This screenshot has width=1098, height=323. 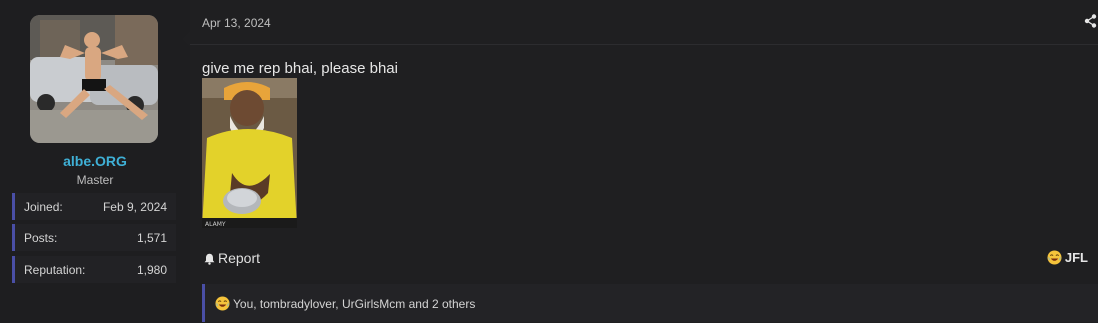 I want to click on stat-label: Posts:, so click(x=41, y=238).